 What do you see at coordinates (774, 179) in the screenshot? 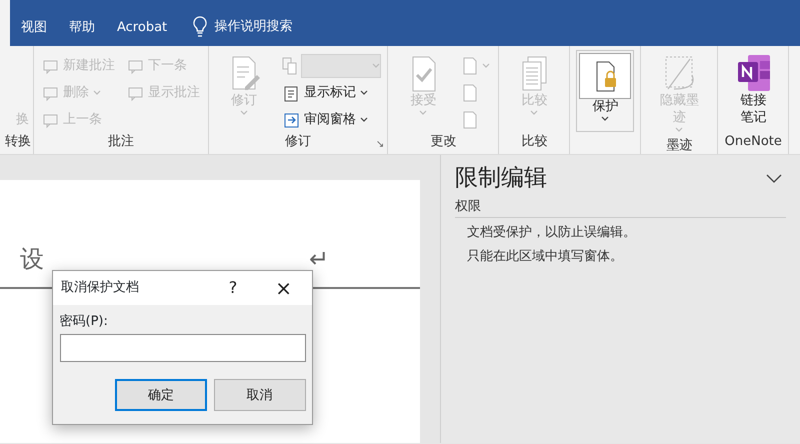
I see `chevron-down-icon` at bounding box center [774, 179].